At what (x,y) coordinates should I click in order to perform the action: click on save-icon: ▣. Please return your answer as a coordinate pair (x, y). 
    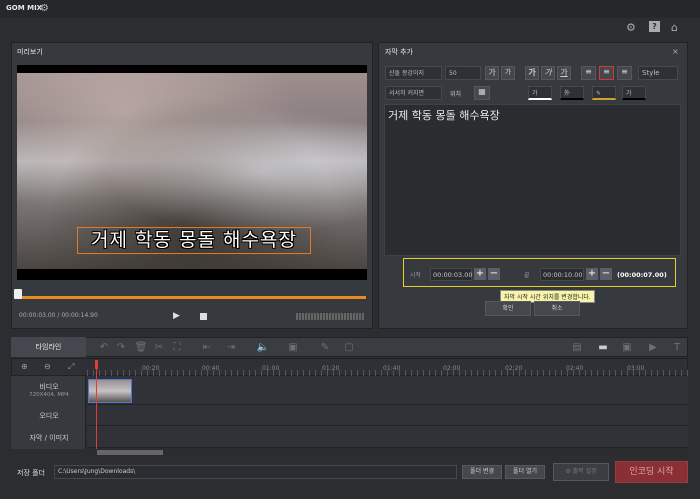
    Looking at the image, I should click on (627, 348).